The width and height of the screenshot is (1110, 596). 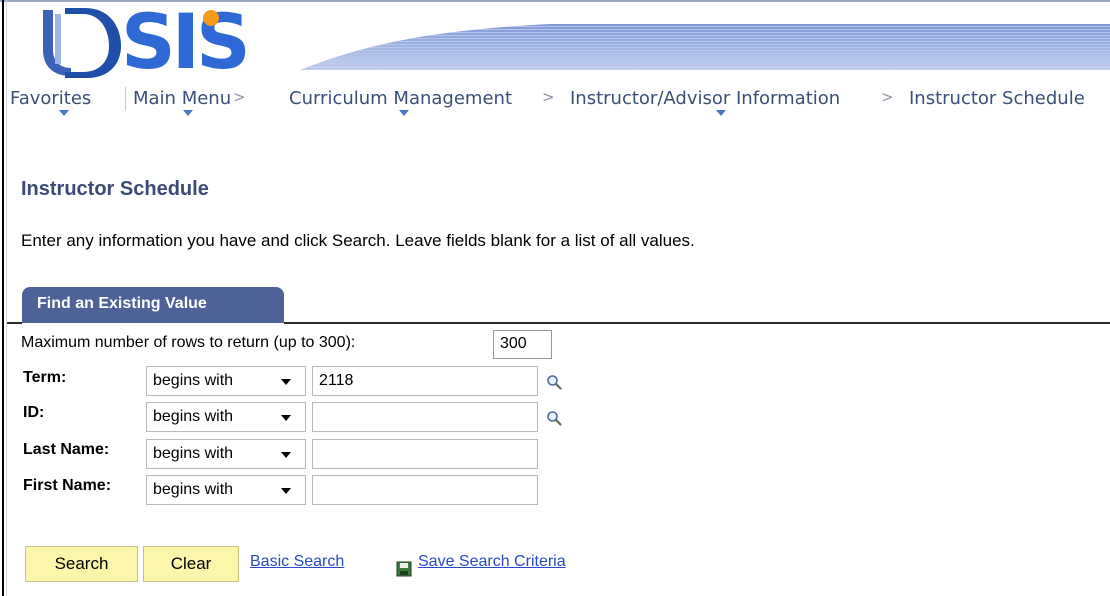 I want to click on id-operator-value: begins with, so click(x=193, y=416).